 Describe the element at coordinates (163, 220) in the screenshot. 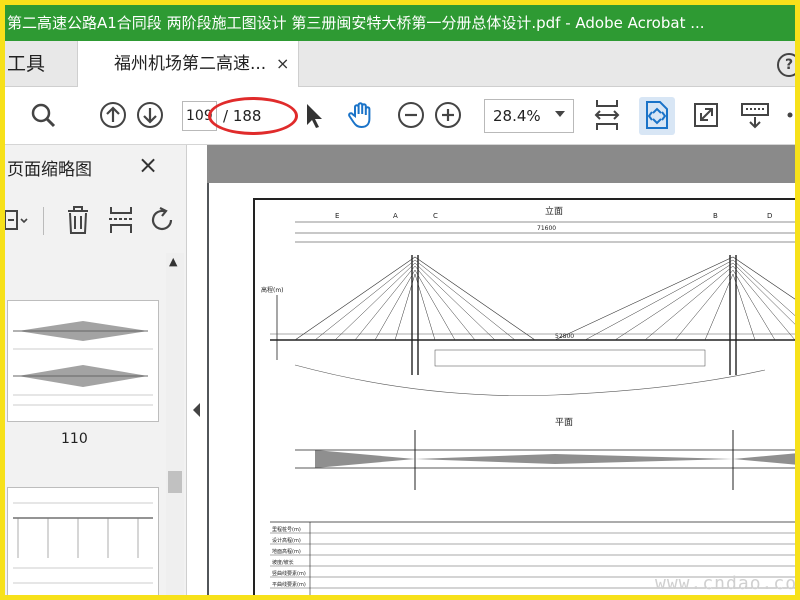

I see `rotate-icon` at that location.